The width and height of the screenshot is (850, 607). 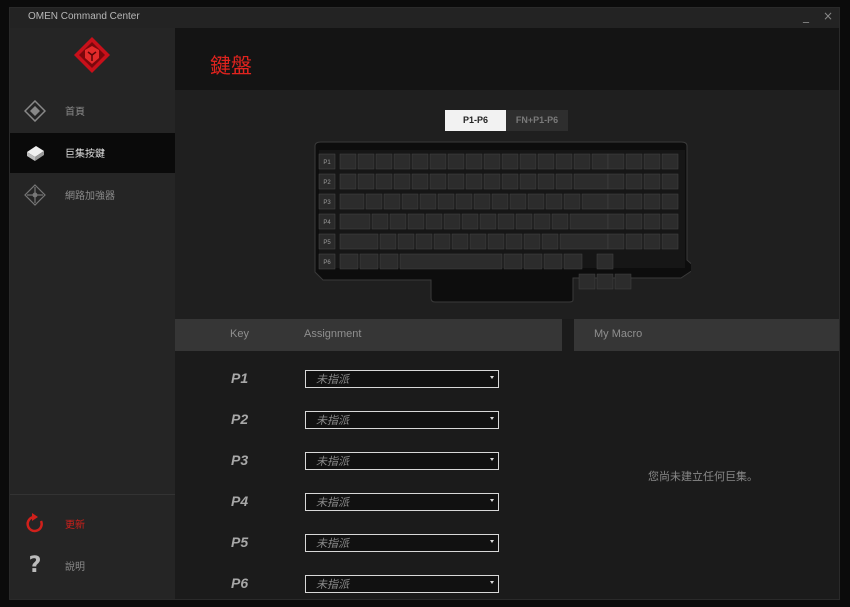 What do you see at coordinates (327, 243) in the screenshot?
I see `macro-key-label: P5` at bounding box center [327, 243].